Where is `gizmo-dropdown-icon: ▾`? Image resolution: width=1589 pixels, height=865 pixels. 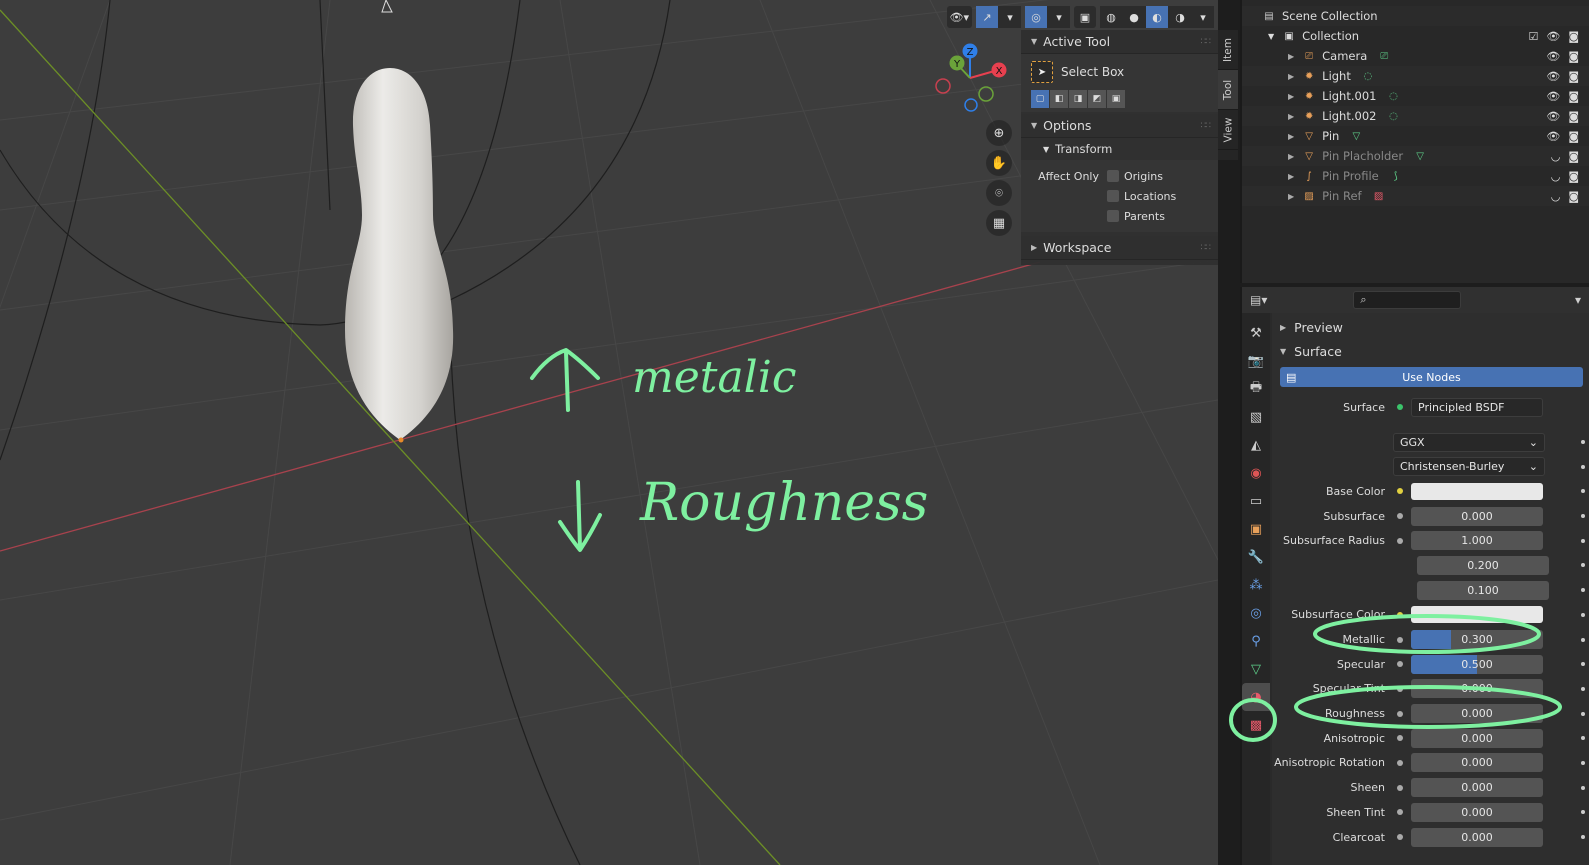 gizmo-dropdown-icon: ▾ is located at coordinates (1010, 17).